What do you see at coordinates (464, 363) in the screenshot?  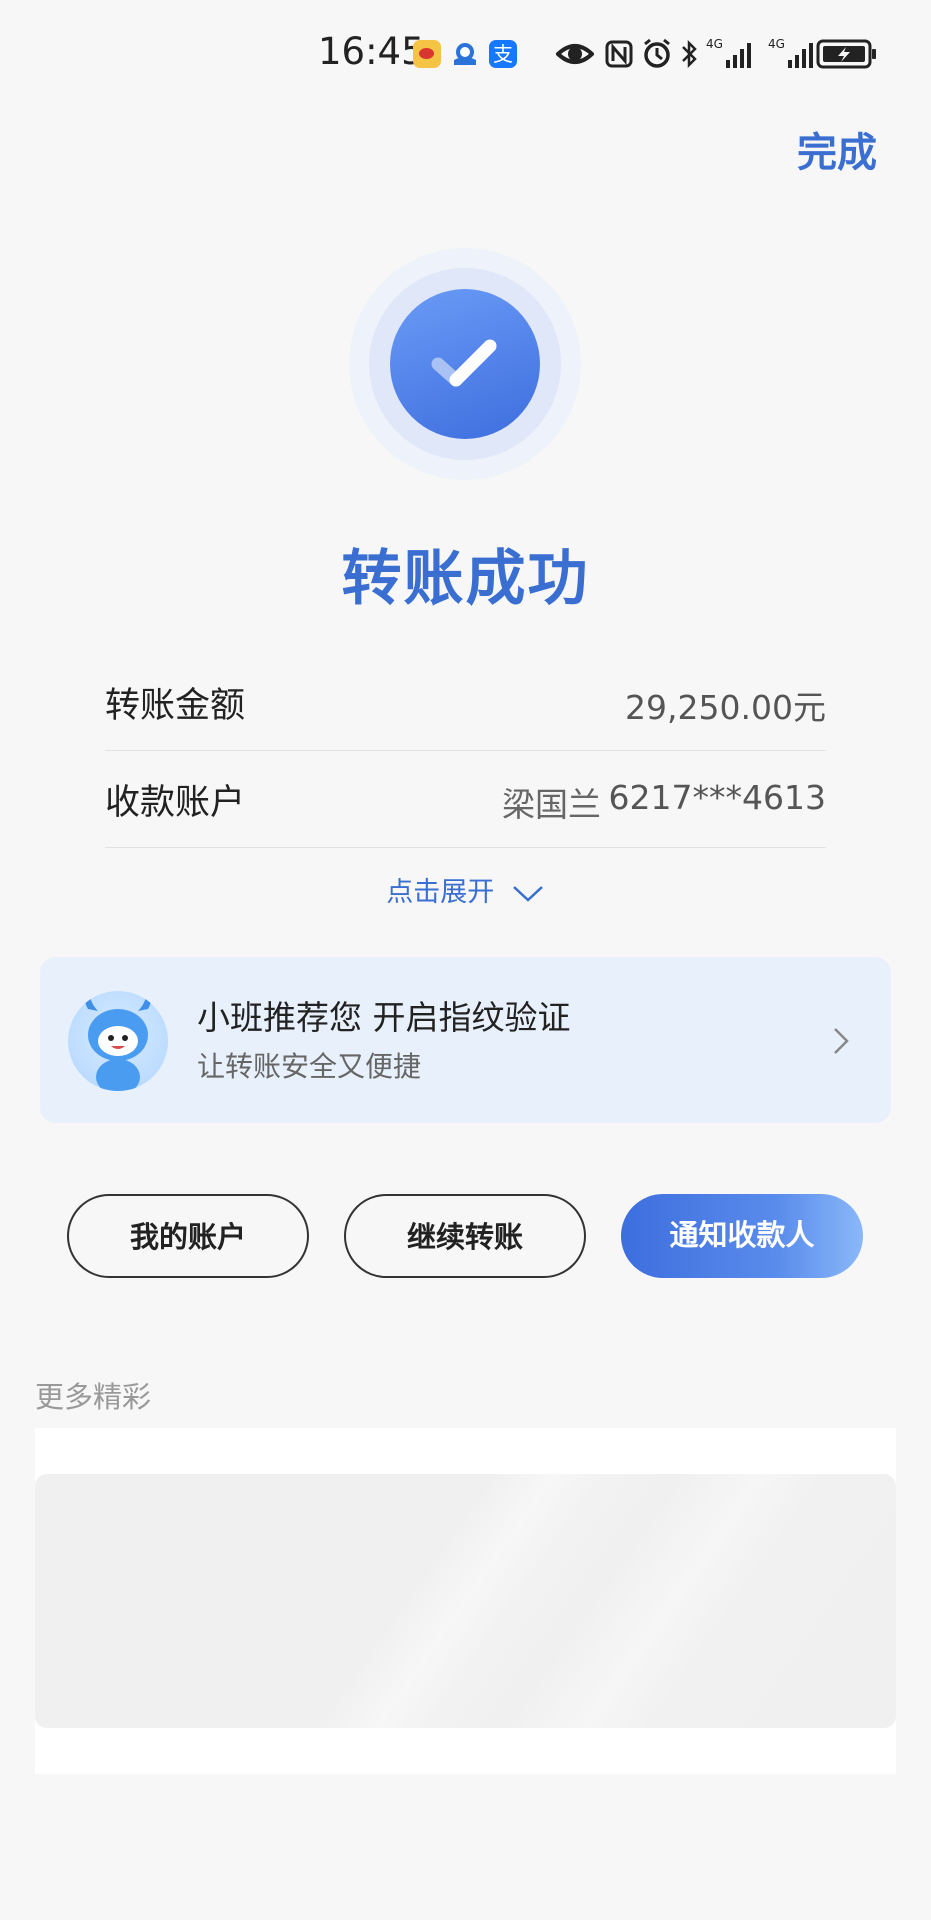 I see `check-icon` at bounding box center [464, 363].